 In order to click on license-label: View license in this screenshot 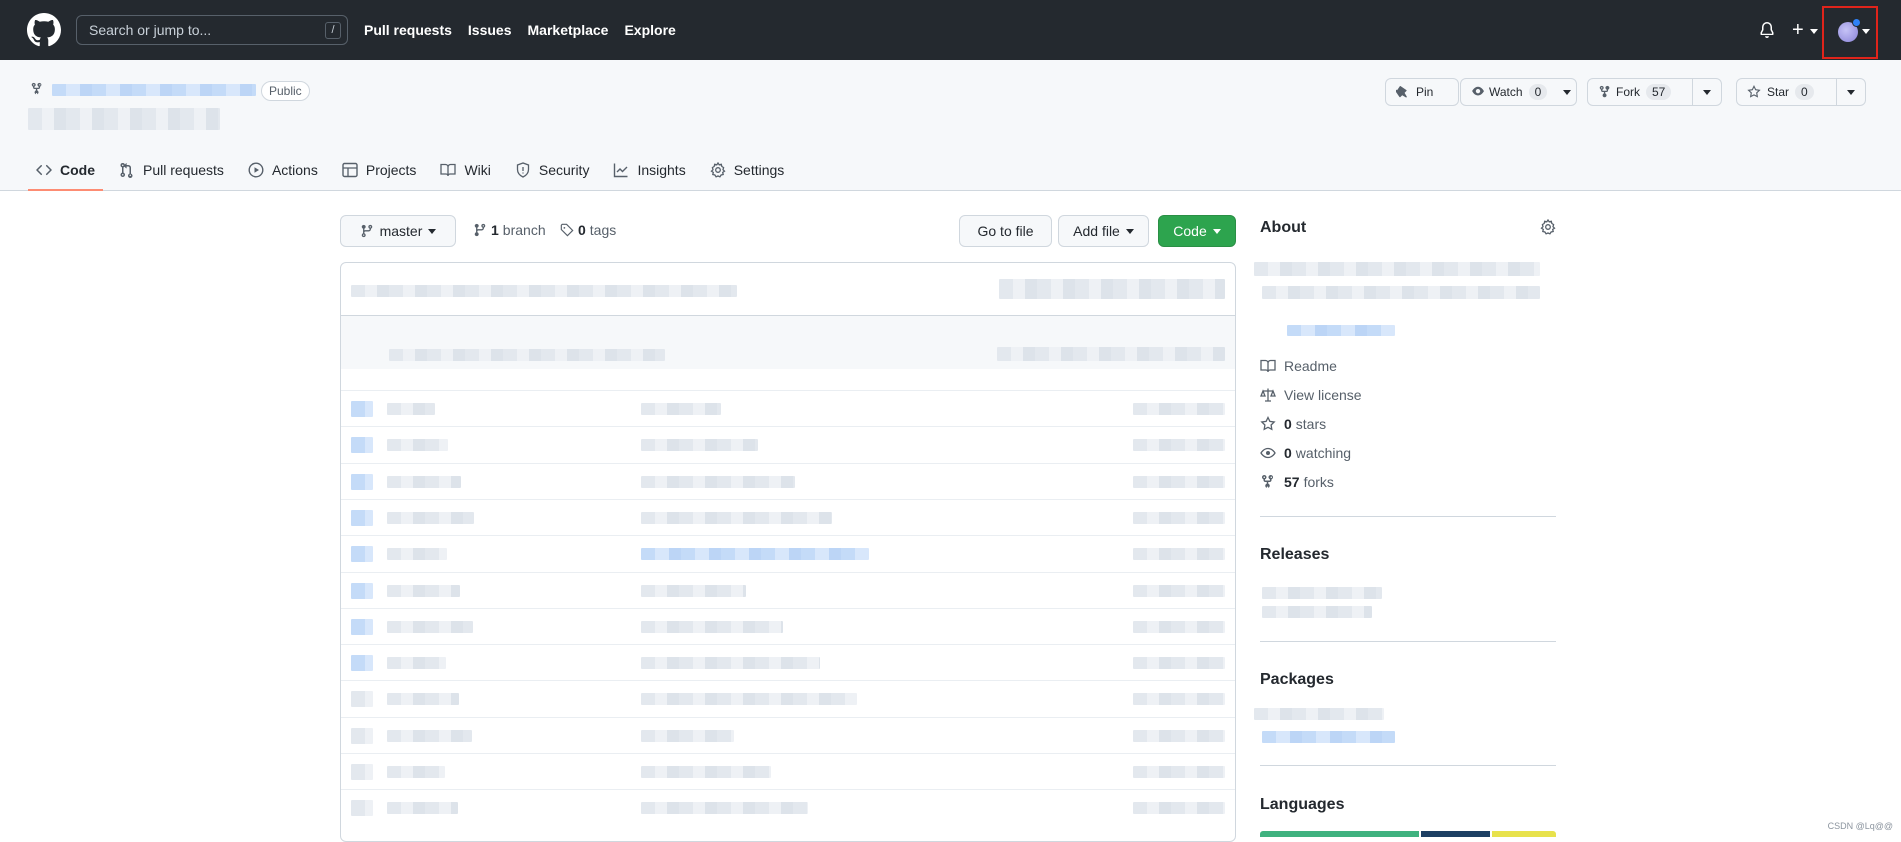, I will do `click(1323, 395)`.